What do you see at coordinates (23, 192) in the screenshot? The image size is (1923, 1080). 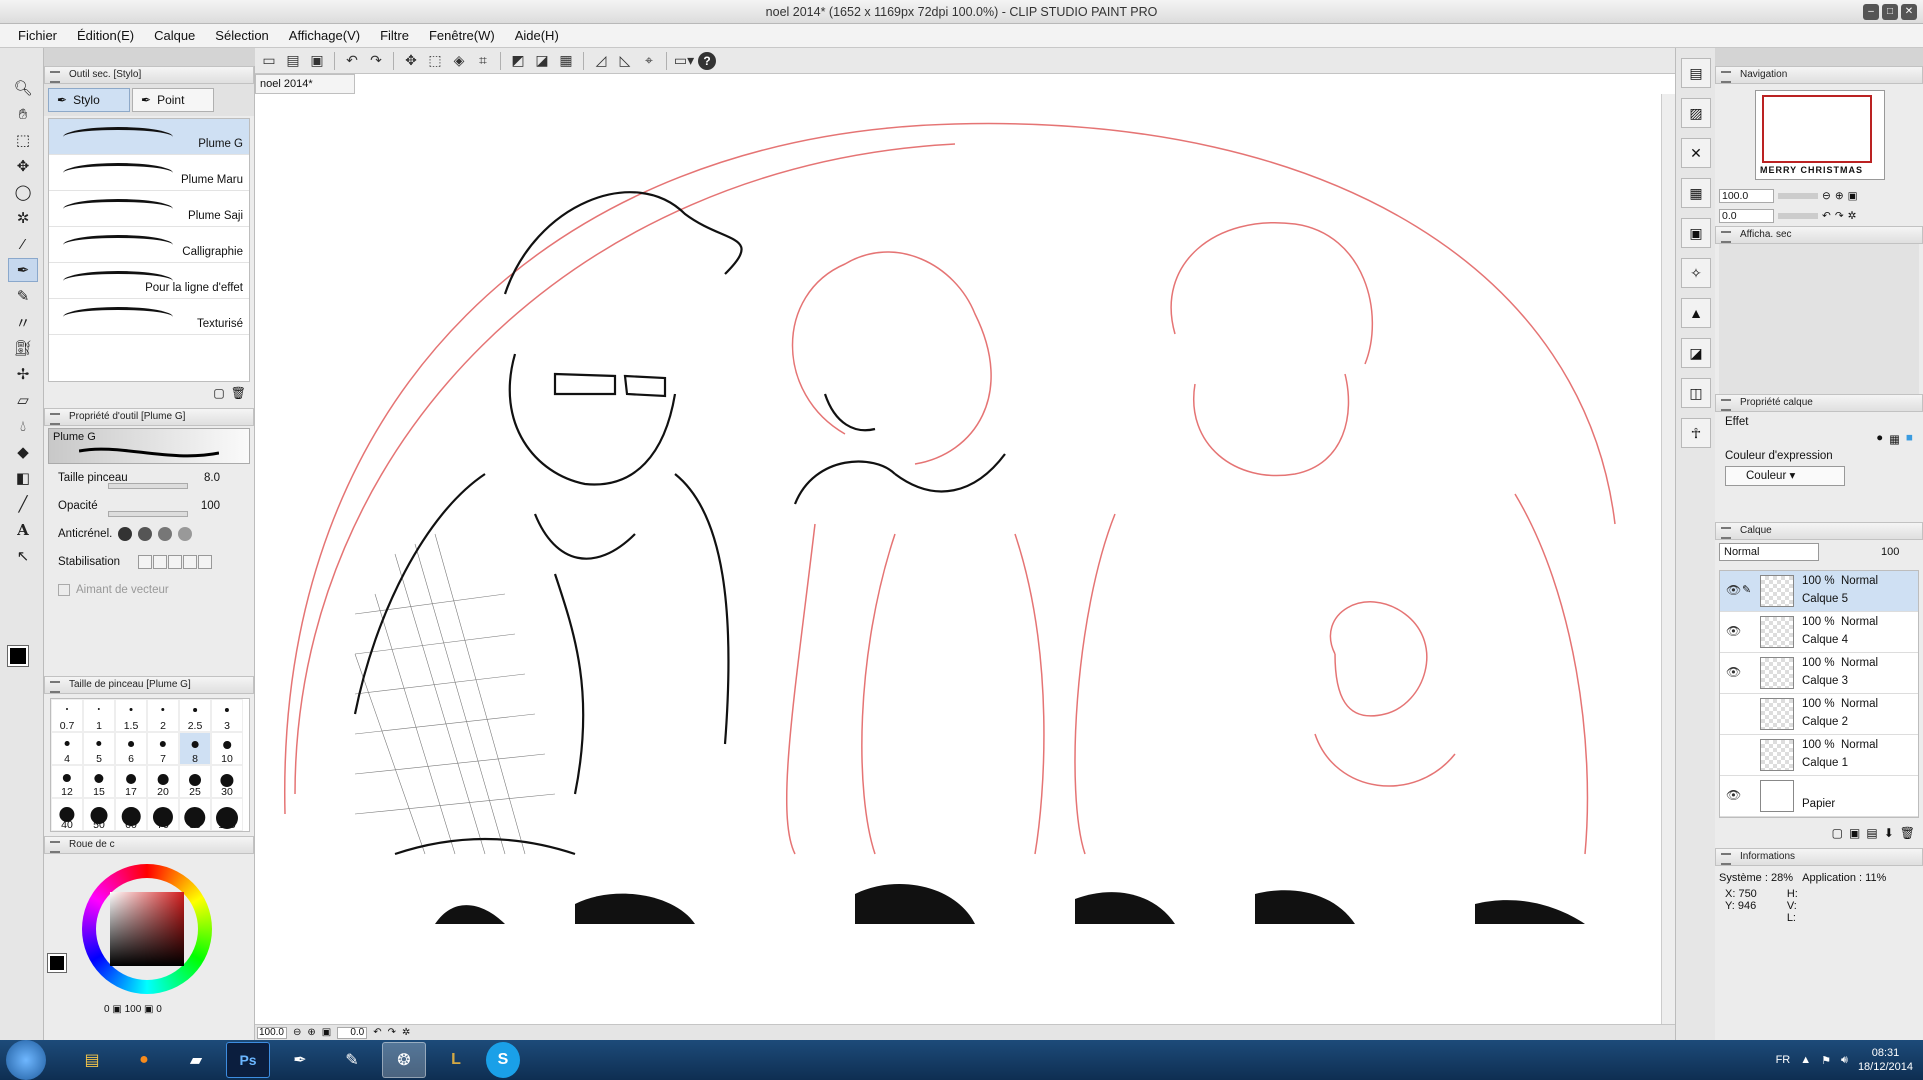 I see `lasso-icon: ◯` at bounding box center [23, 192].